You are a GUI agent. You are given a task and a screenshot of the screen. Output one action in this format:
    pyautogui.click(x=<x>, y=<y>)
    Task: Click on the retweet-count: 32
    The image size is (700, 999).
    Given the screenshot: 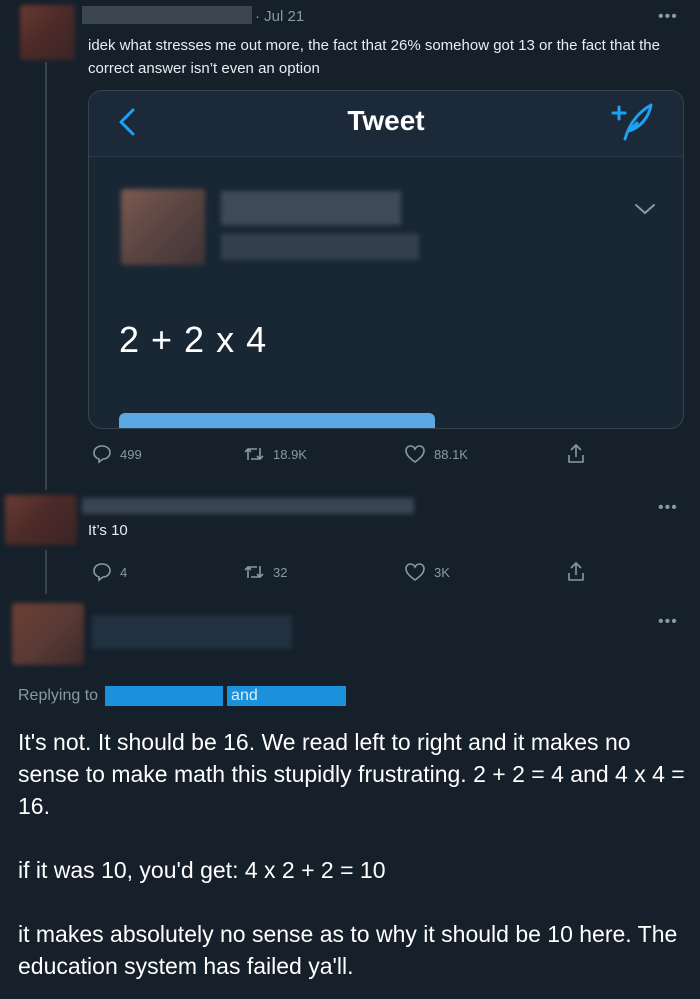 What is the action you would take?
    pyautogui.click(x=280, y=572)
    